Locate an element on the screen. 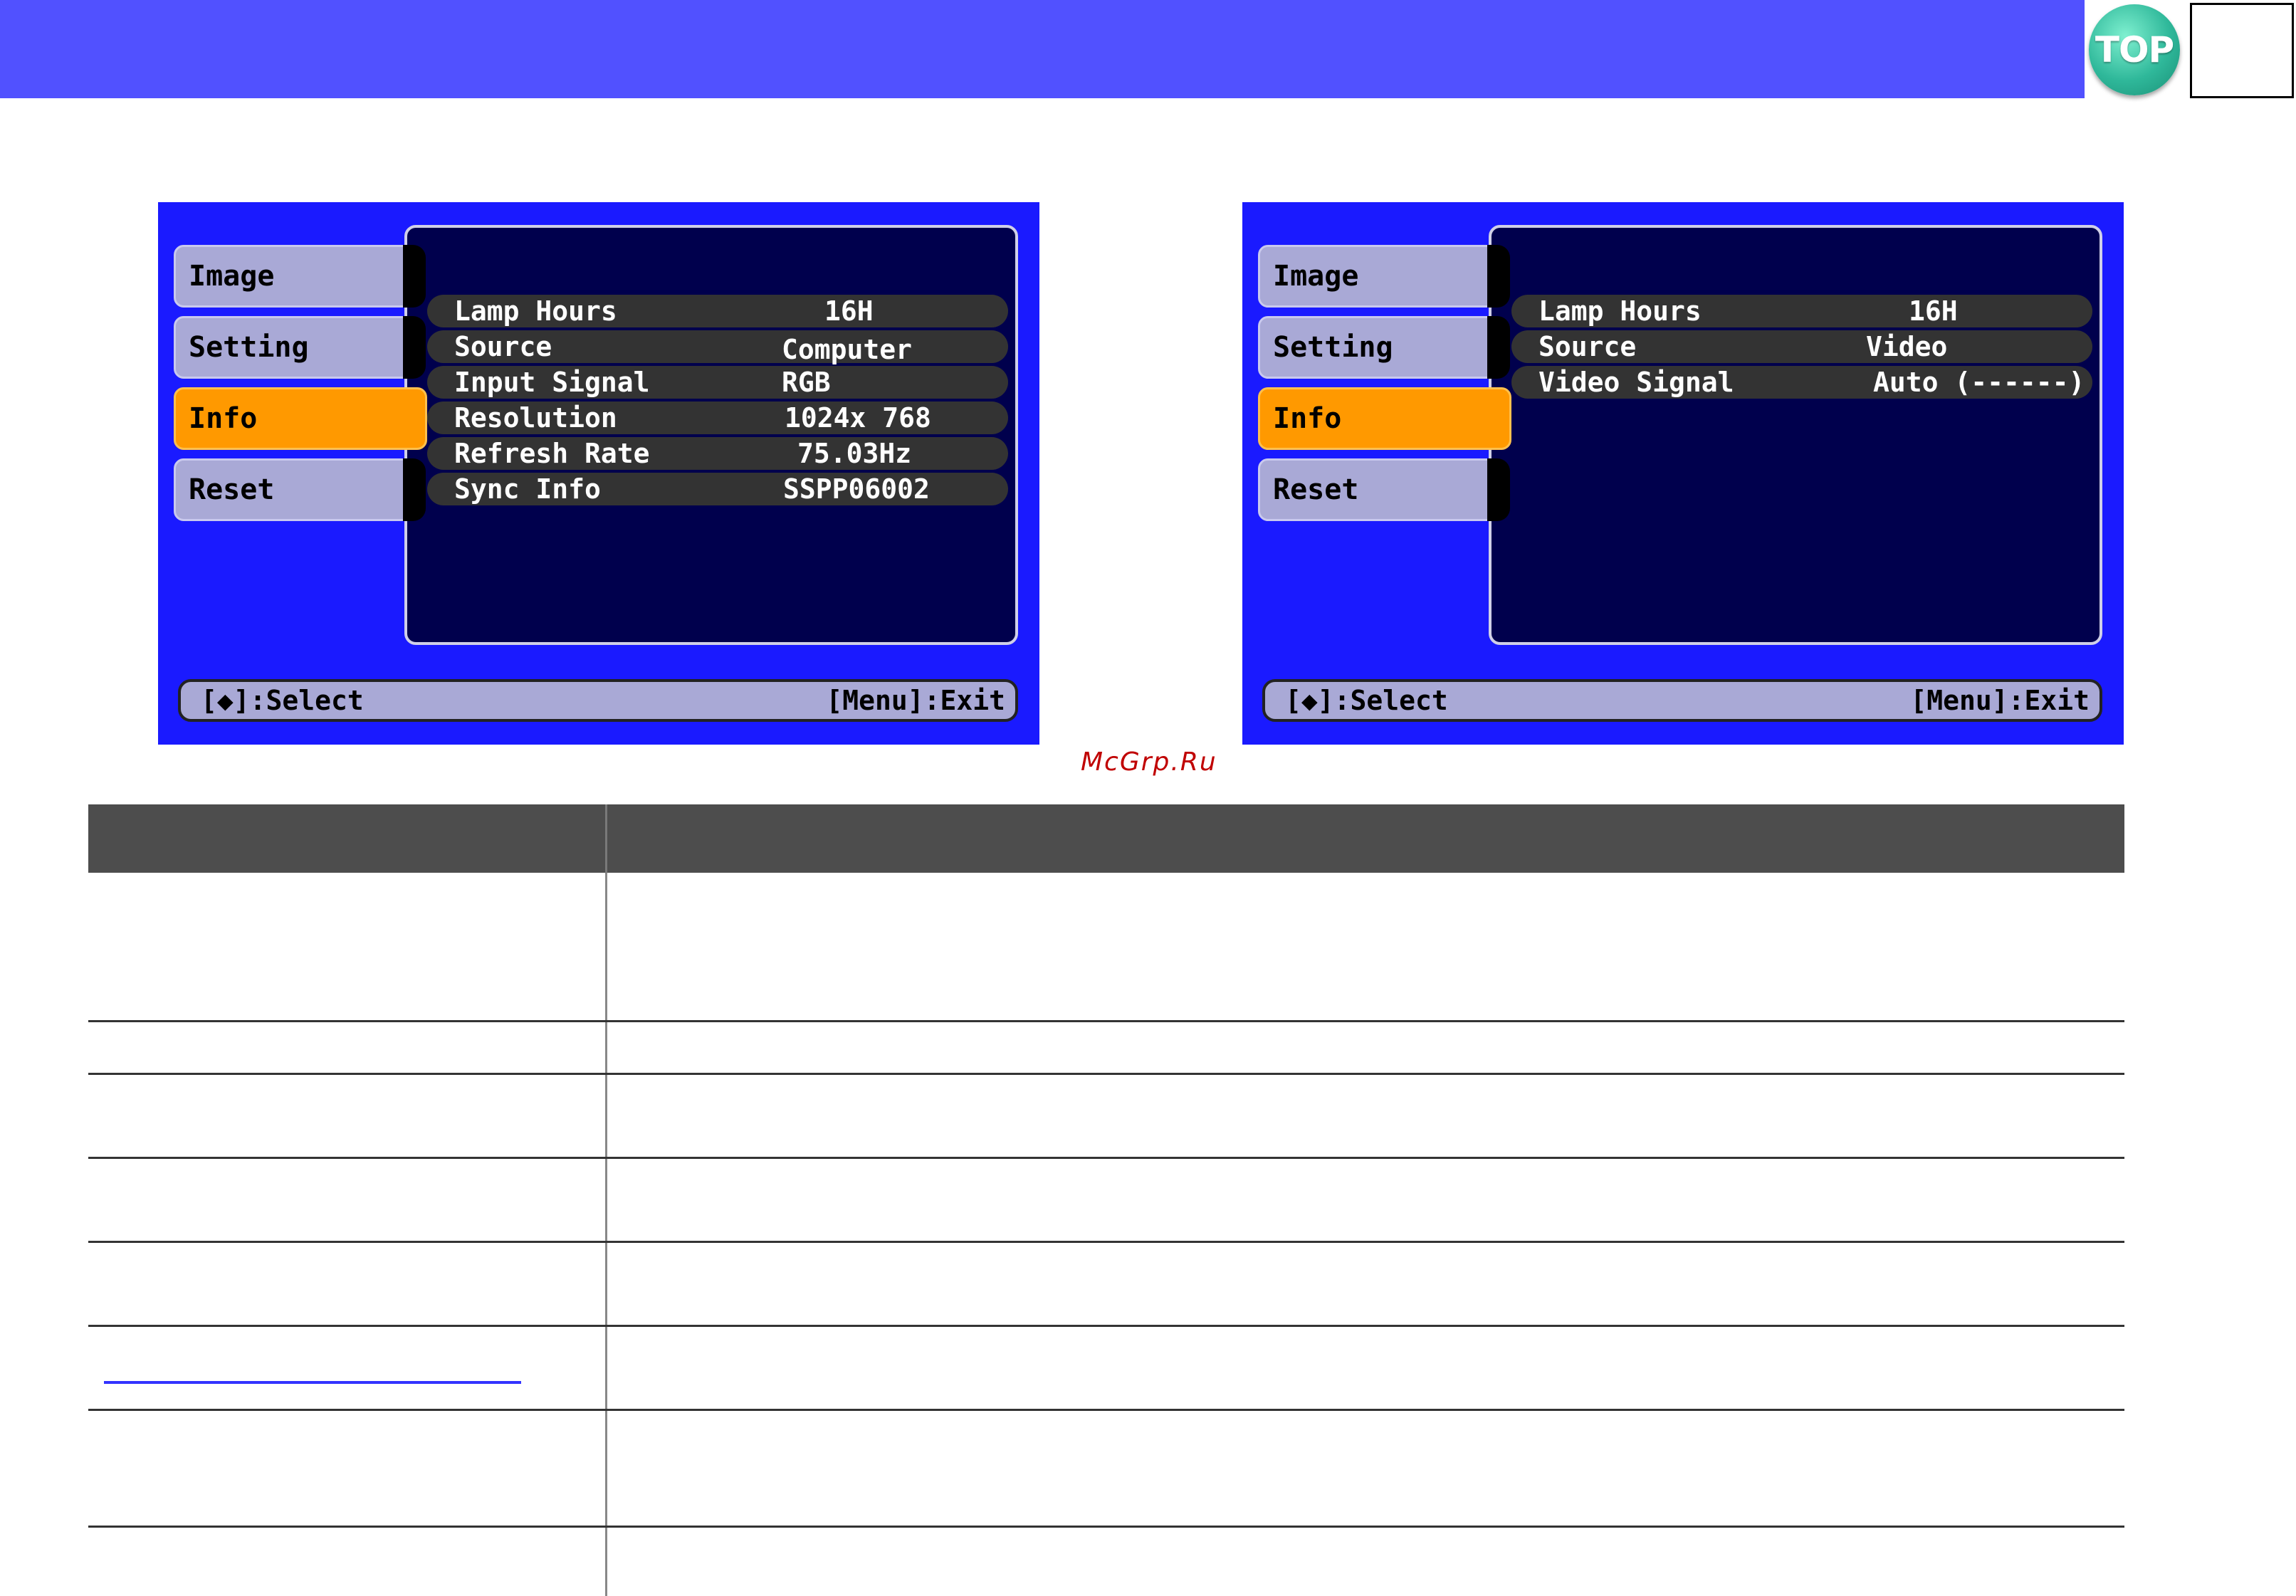 The image size is (2296, 1596). info-row-refresh-rate: Refresh Rate 75.03Hz is located at coordinates (717, 453).